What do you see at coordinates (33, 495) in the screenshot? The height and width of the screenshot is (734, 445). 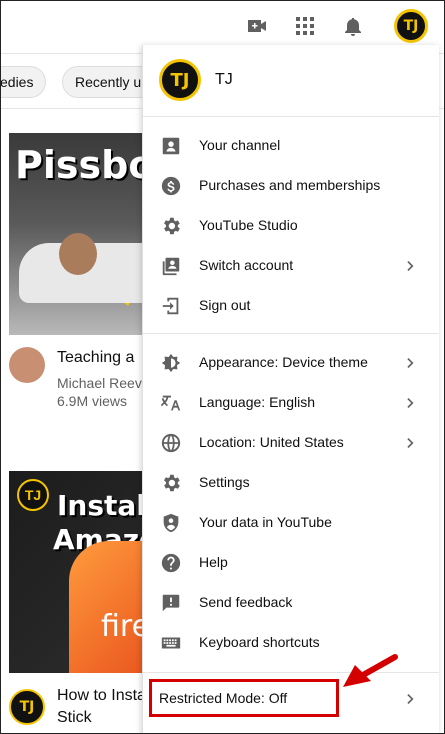 I see `tj-logo-badge: TJ` at bounding box center [33, 495].